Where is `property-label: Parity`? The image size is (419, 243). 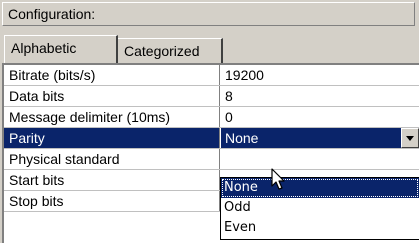
property-label: Parity is located at coordinates (112, 138).